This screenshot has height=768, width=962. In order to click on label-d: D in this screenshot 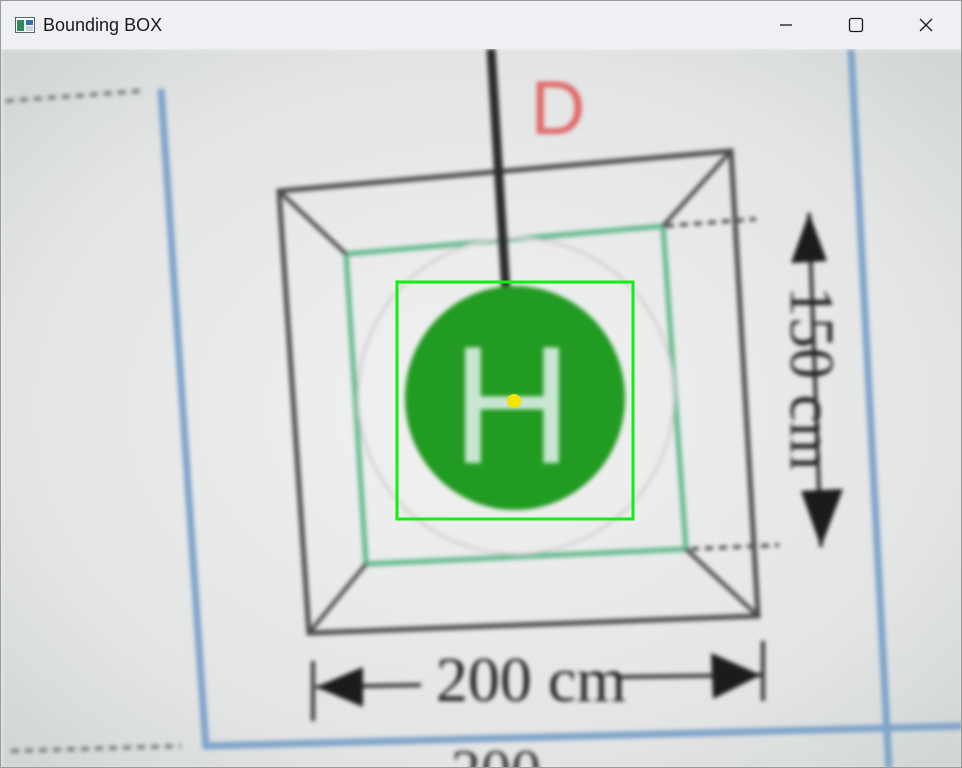, I will do `click(558, 108)`.